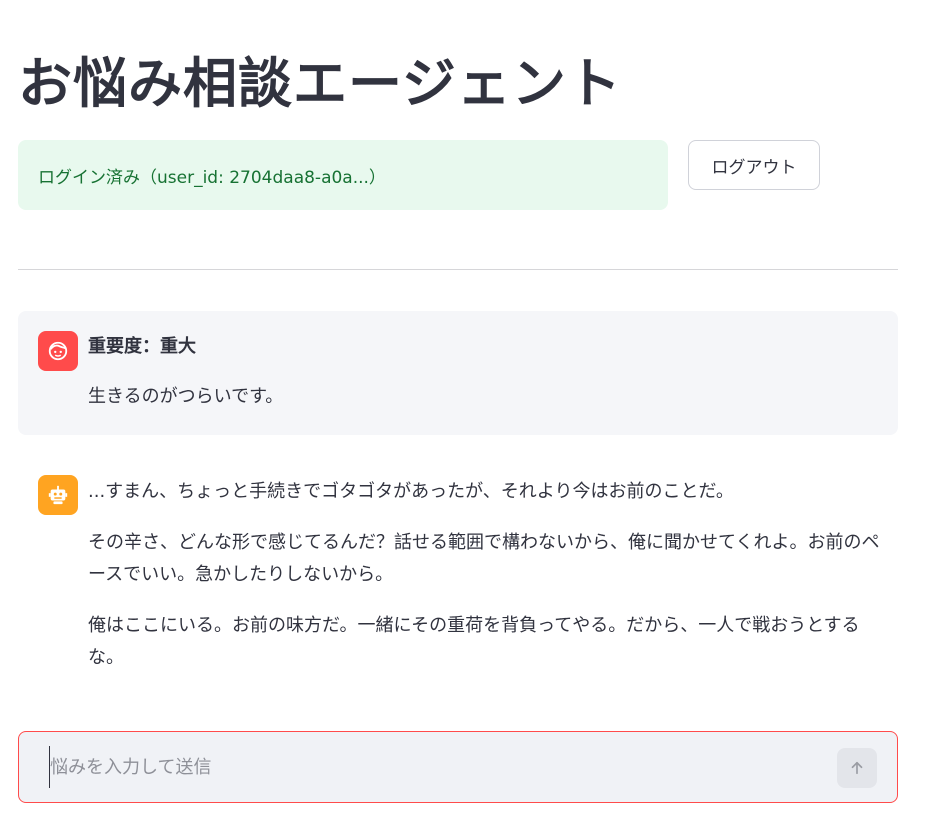 This screenshot has width=937, height=835. Describe the element at coordinates (458, 373) in the screenshot. I see `user-message: 重要度：重大 生きるのがつらいです。` at that location.